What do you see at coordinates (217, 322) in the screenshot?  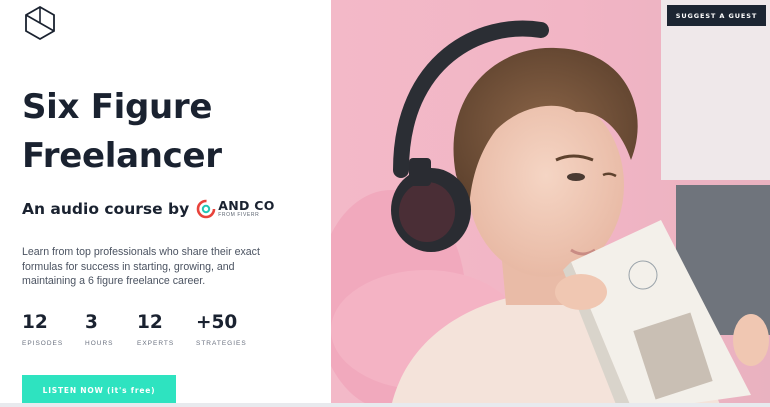 I see `stat-value: +50` at bounding box center [217, 322].